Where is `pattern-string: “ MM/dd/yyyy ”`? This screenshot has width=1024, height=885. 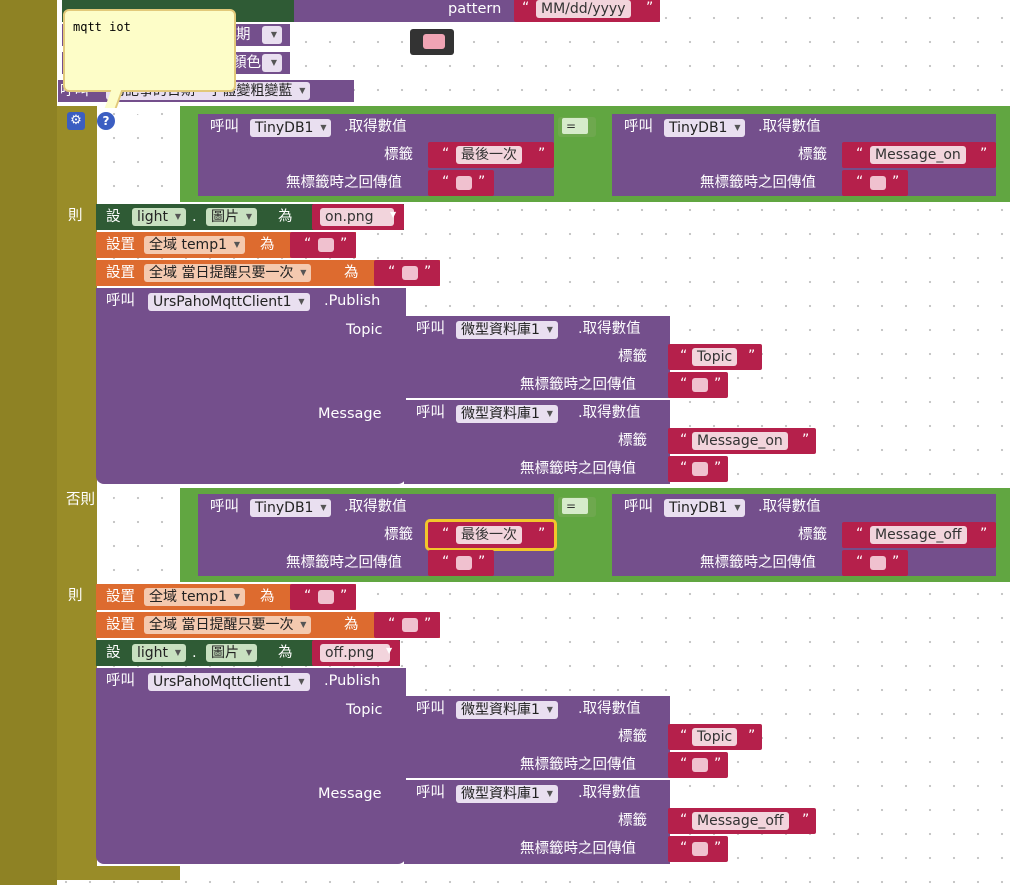
pattern-string: “ MM/dd/yyyy ” is located at coordinates (587, 11).